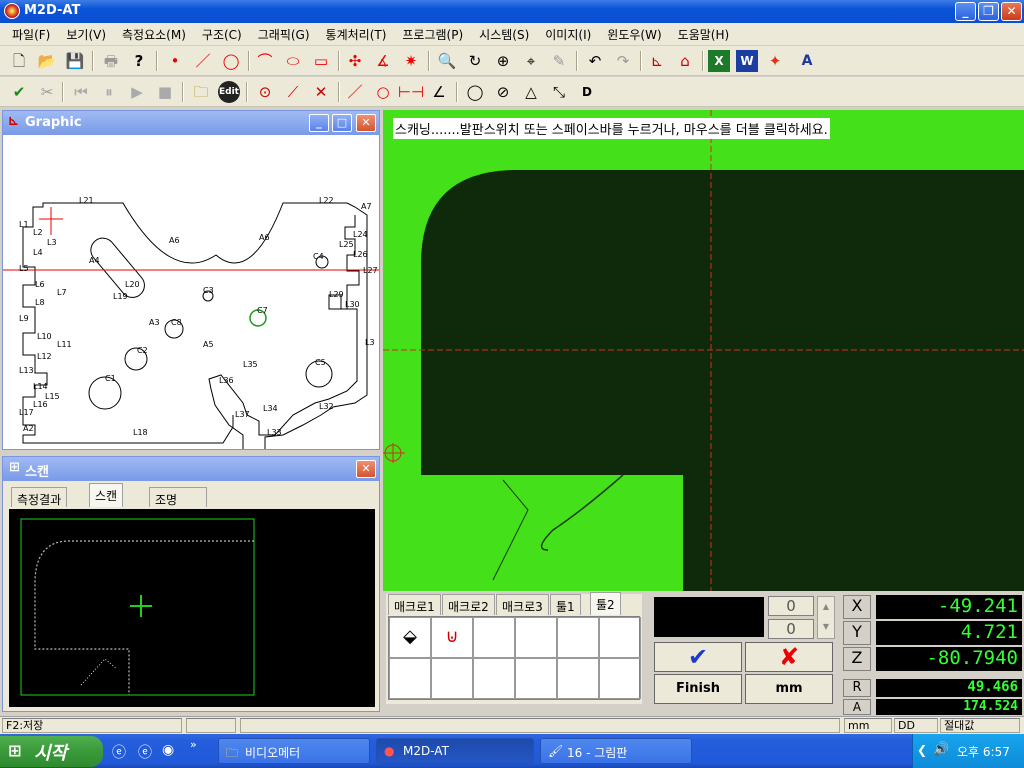  Describe the element at coordinates (595, 61) in the screenshot. I see `undo-icon: ↶` at that location.